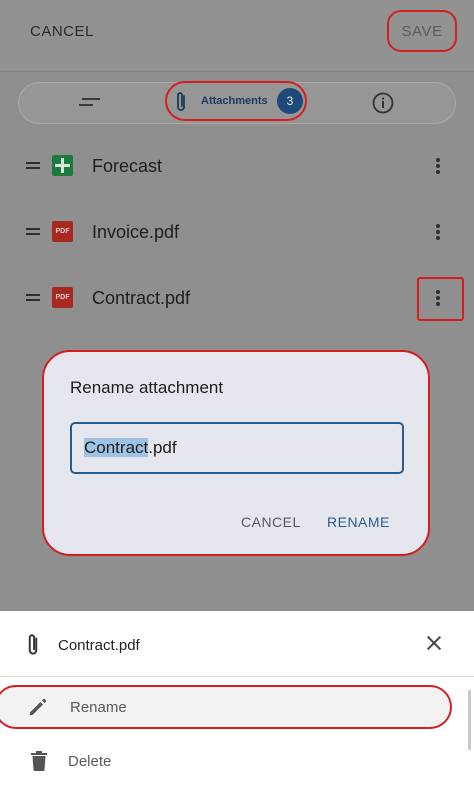 This screenshot has width=474, height=789. Describe the element at coordinates (237, 36) in the screenshot. I see `top-app-bar: CANCEL SAVE` at that location.